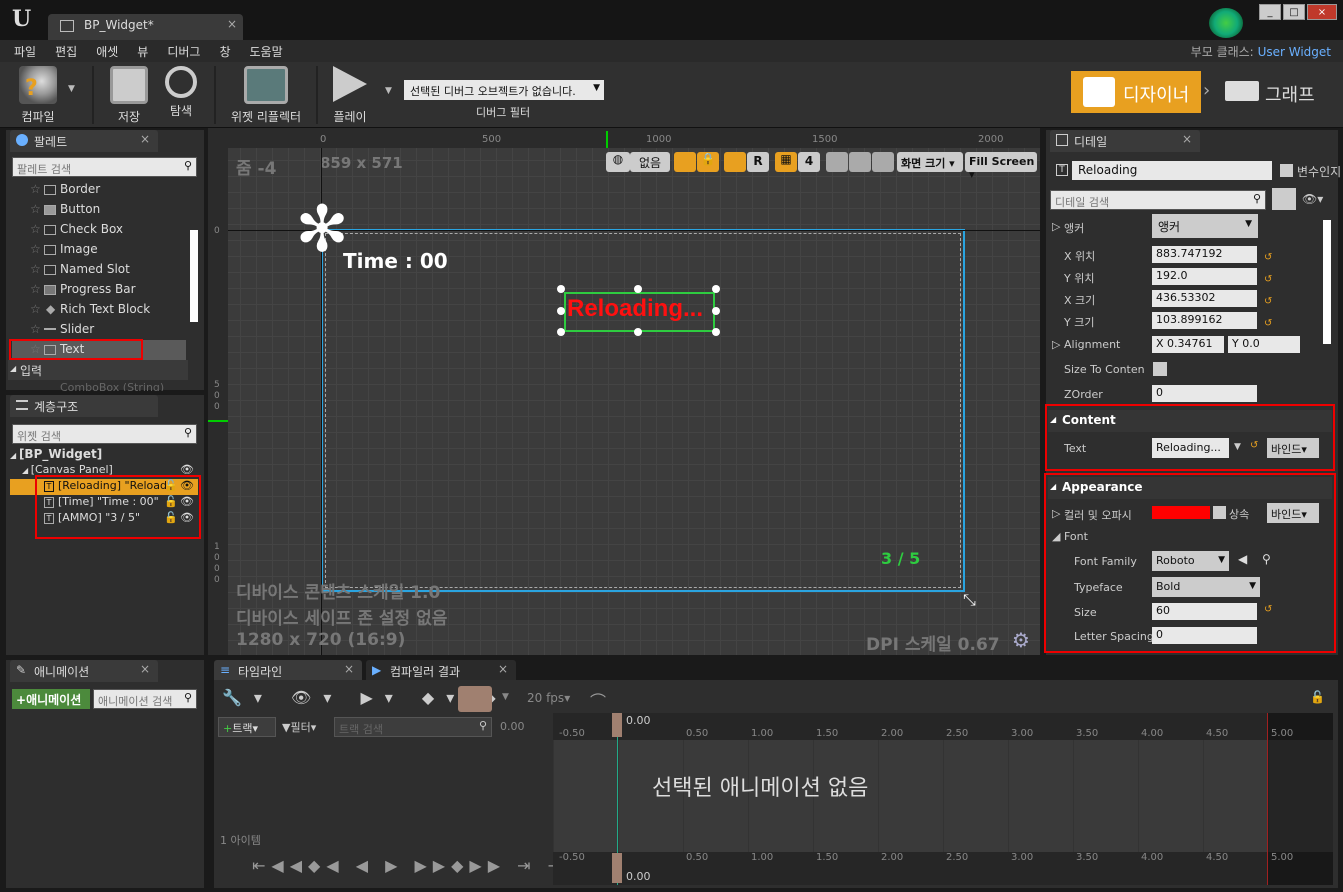  I want to click on y-pos-field: 192.0, so click(1204, 276).